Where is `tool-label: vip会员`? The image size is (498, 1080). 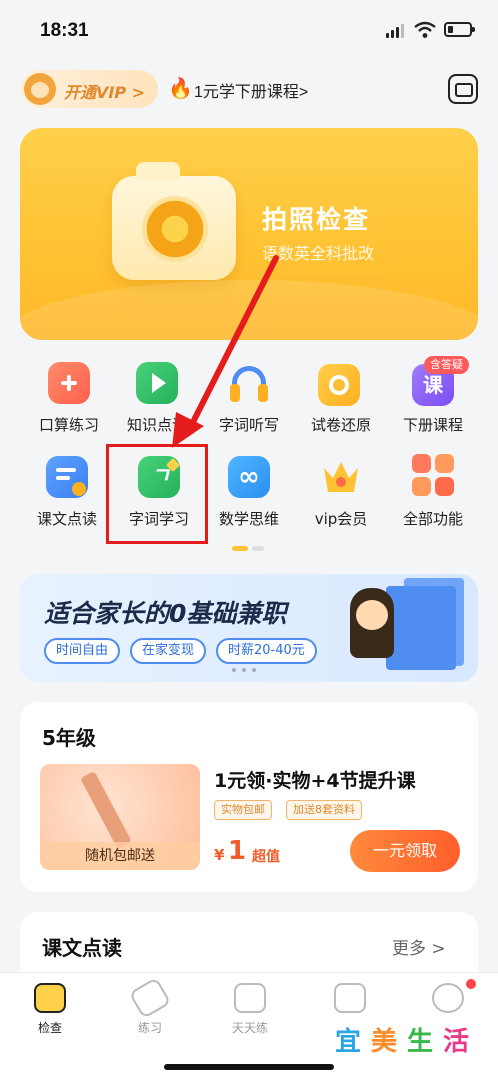 tool-label: vip会员 is located at coordinates (341, 519).